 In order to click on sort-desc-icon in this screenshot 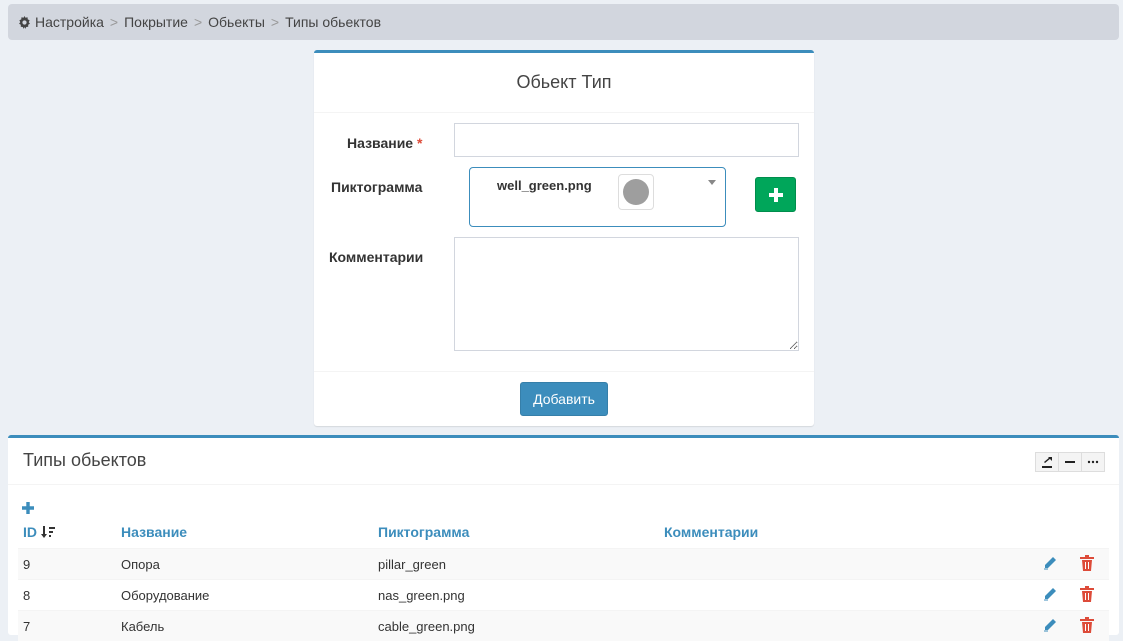, I will do `click(47, 532)`.